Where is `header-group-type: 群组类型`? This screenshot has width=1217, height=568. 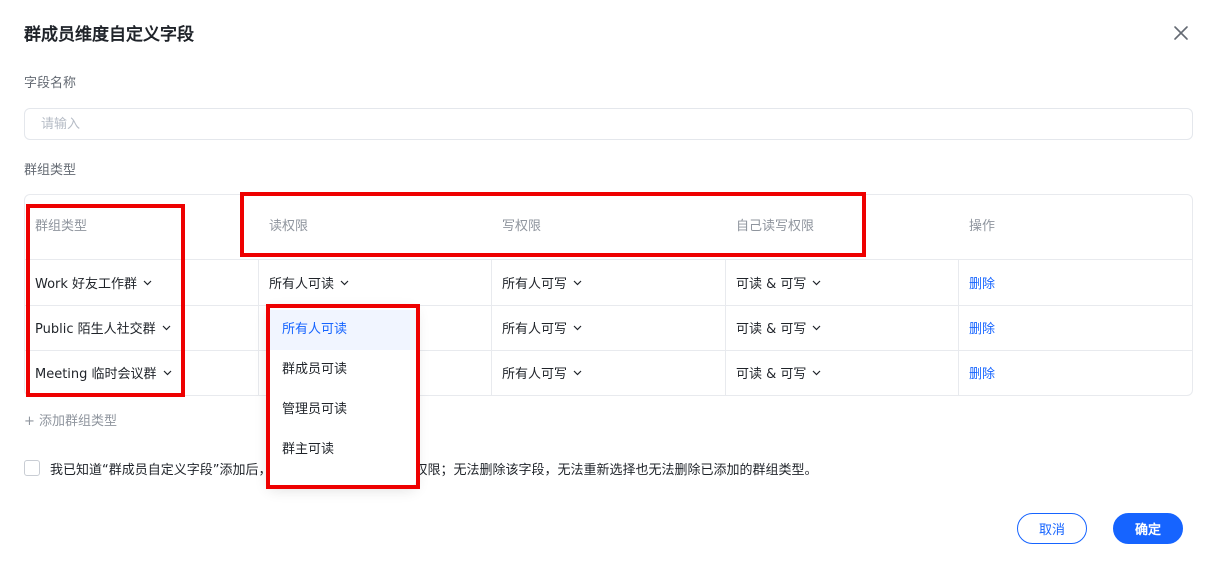 header-group-type: 群组类型 is located at coordinates (61, 226).